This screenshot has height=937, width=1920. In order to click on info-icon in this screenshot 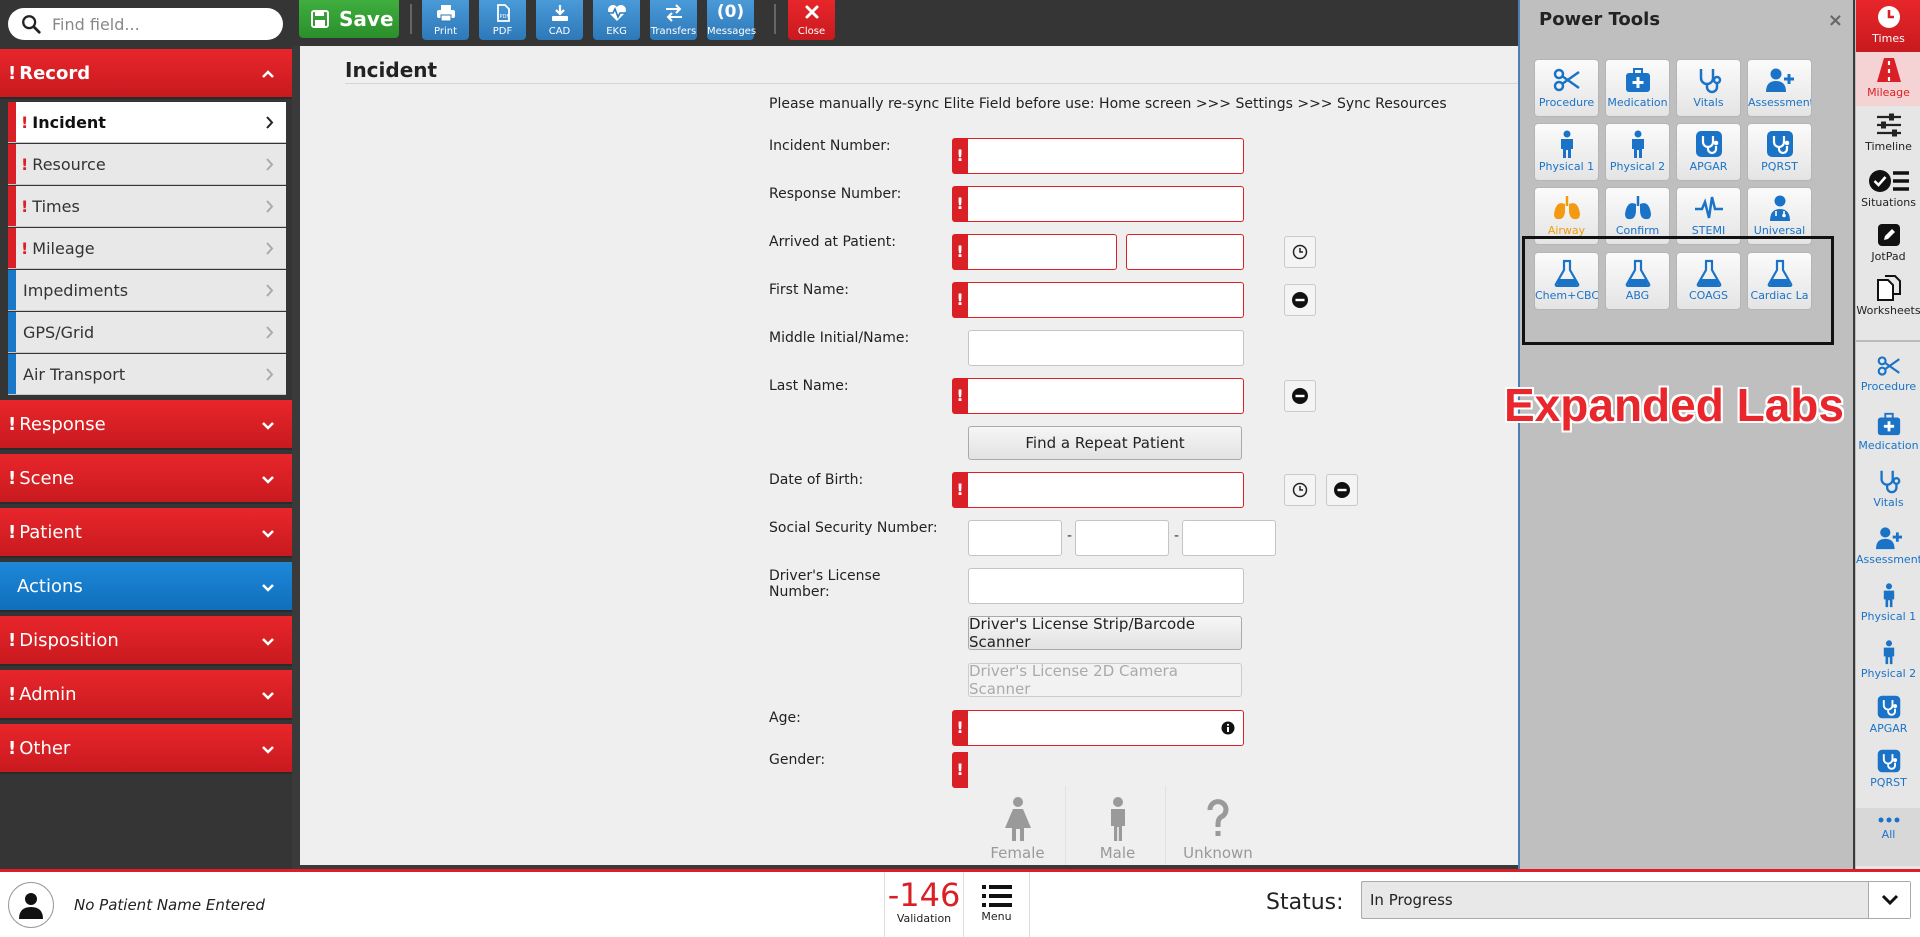, I will do `click(1228, 728)`.